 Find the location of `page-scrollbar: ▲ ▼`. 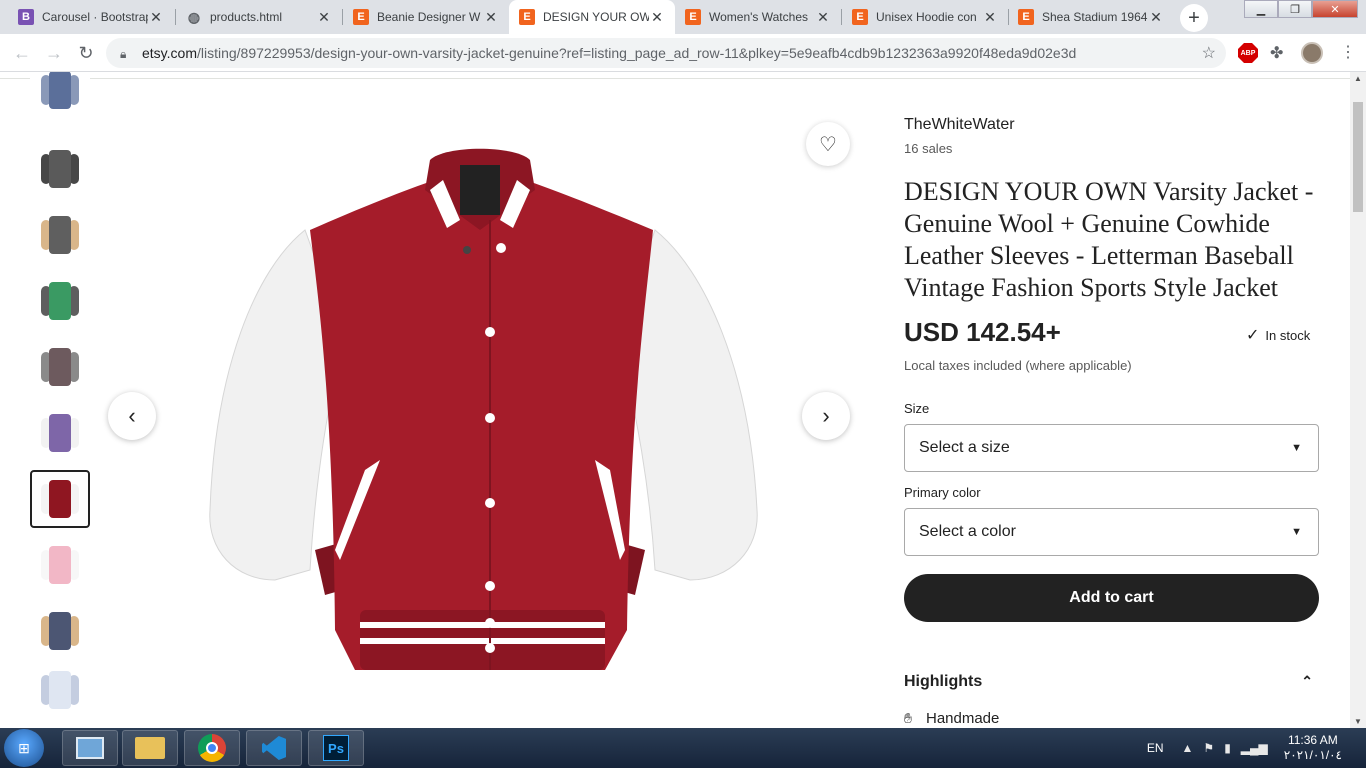

page-scrollbar: ▲ ▼ is located at coordinates (1358, 400).